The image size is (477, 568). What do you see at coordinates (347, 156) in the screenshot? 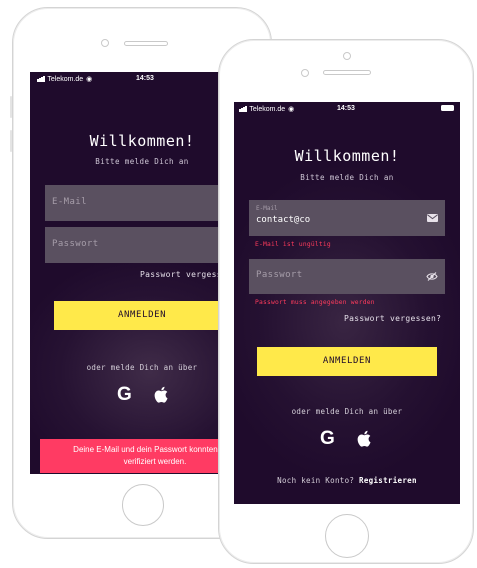
I see `page-title: Willkommen!` at bounding box center [347, 156].